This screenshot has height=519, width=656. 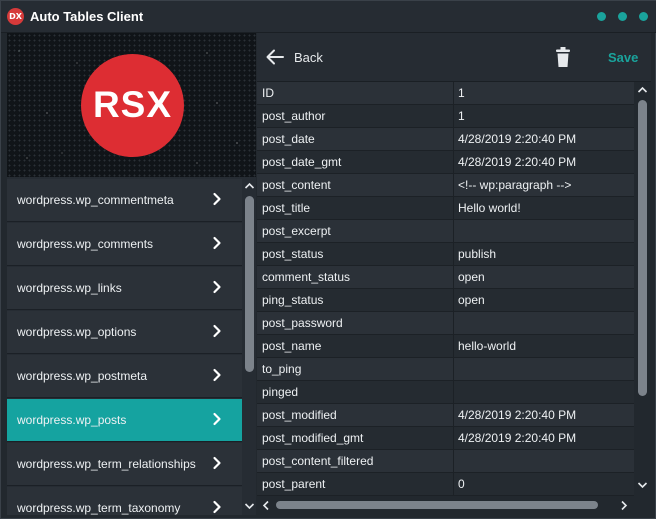 I want to click on sidebar-item: wordpress.wp_posts, so click(x=124, y=420).